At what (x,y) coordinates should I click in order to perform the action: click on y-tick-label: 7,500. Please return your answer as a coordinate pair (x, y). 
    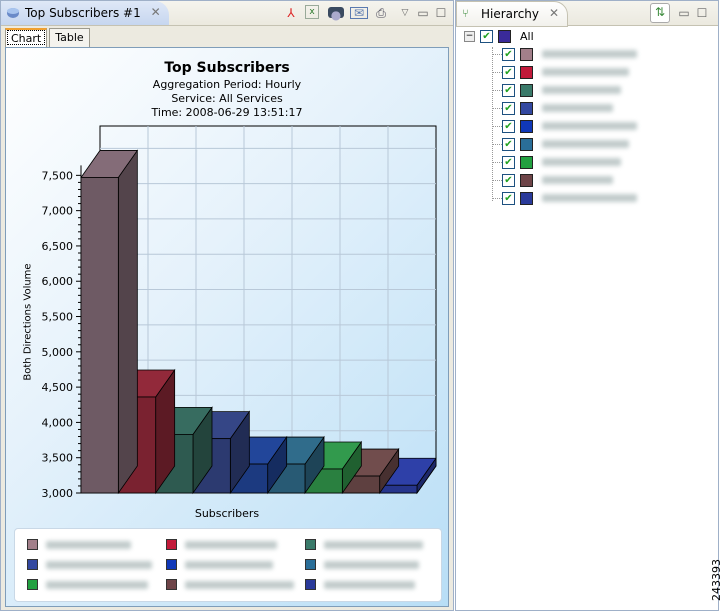
    Looking at the image, I should click on (58, 175).